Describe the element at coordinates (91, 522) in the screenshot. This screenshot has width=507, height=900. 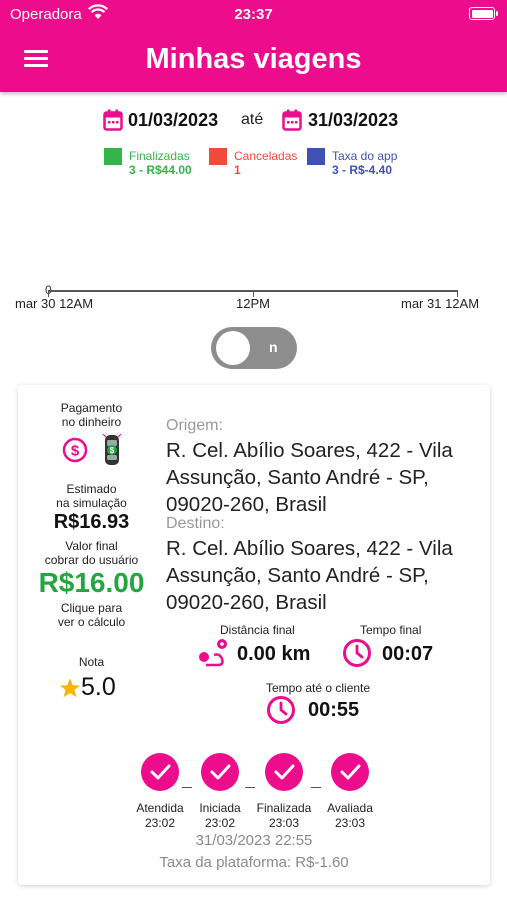
I see `estimated-value: R$16.93` at that location.